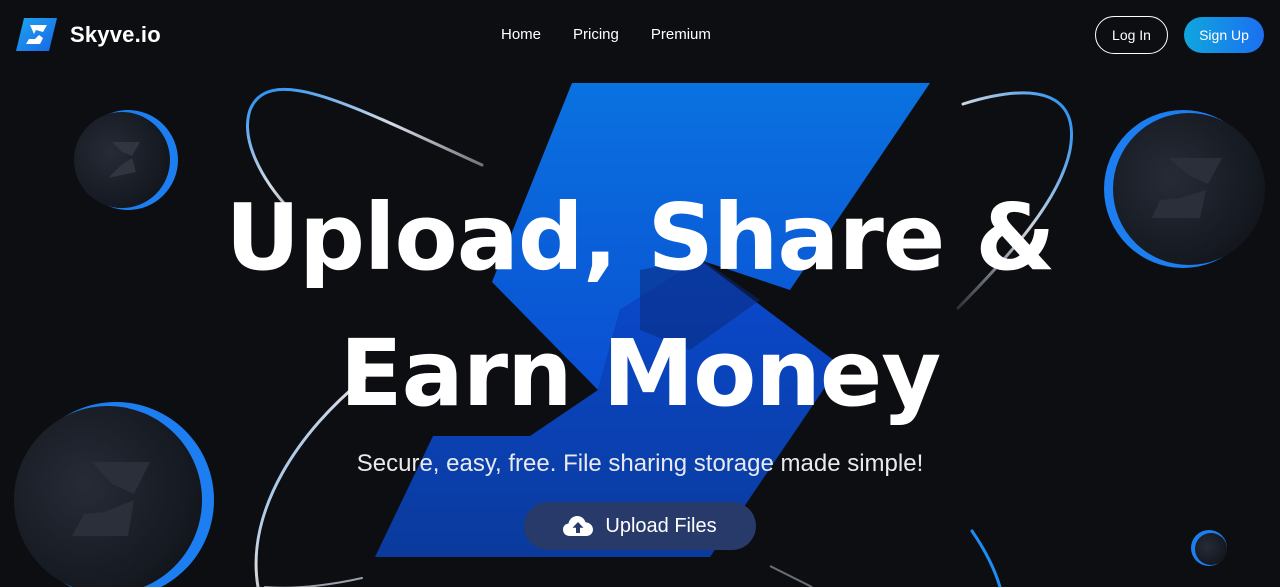 The image size is (1280, 587). I want to click on cloud-upload-icon, so click(578, 526).